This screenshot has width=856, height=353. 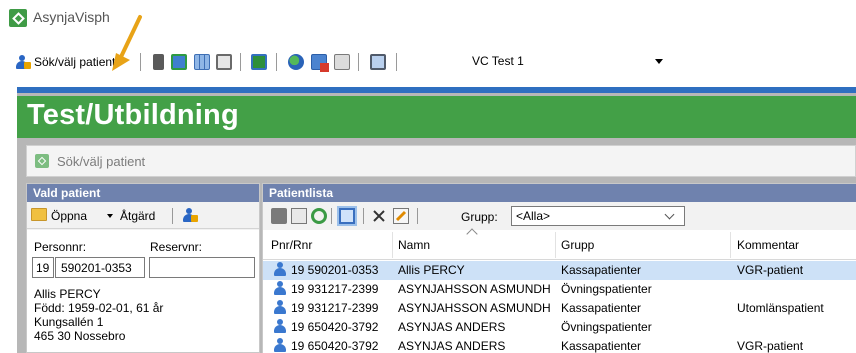 I want to click on open-button: Öppna, so click(x=69, y=216).